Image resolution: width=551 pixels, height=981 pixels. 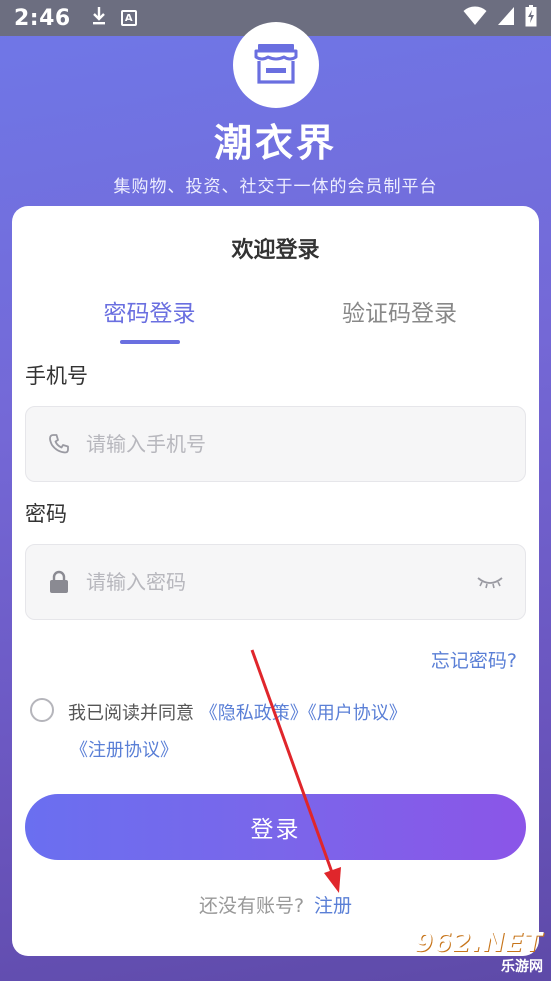 What do you see at coordinates (59, 444) in the screenshot?
I see `phone-icon` at bounding box center [59, 444].